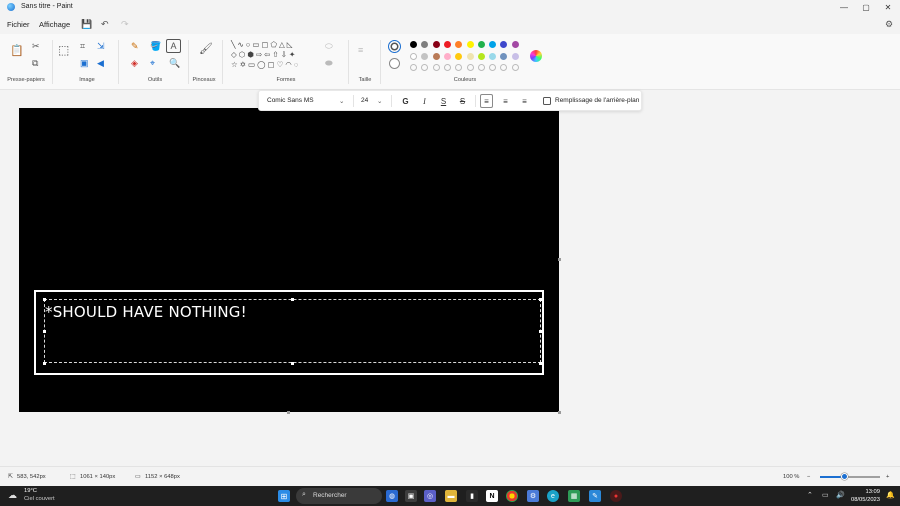 This screenshot has width=900, height=506. Describe the element at coordinates (866, 7) in the screenshot. I see `maximize-button: ▢` at that location.